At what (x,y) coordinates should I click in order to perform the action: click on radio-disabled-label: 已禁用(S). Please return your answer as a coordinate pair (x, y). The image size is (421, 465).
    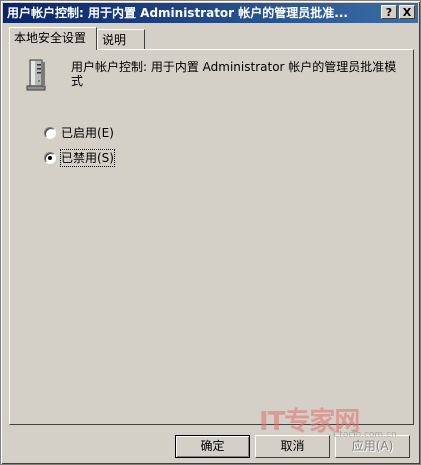
    Looking at the image, I should click on (87, 158).